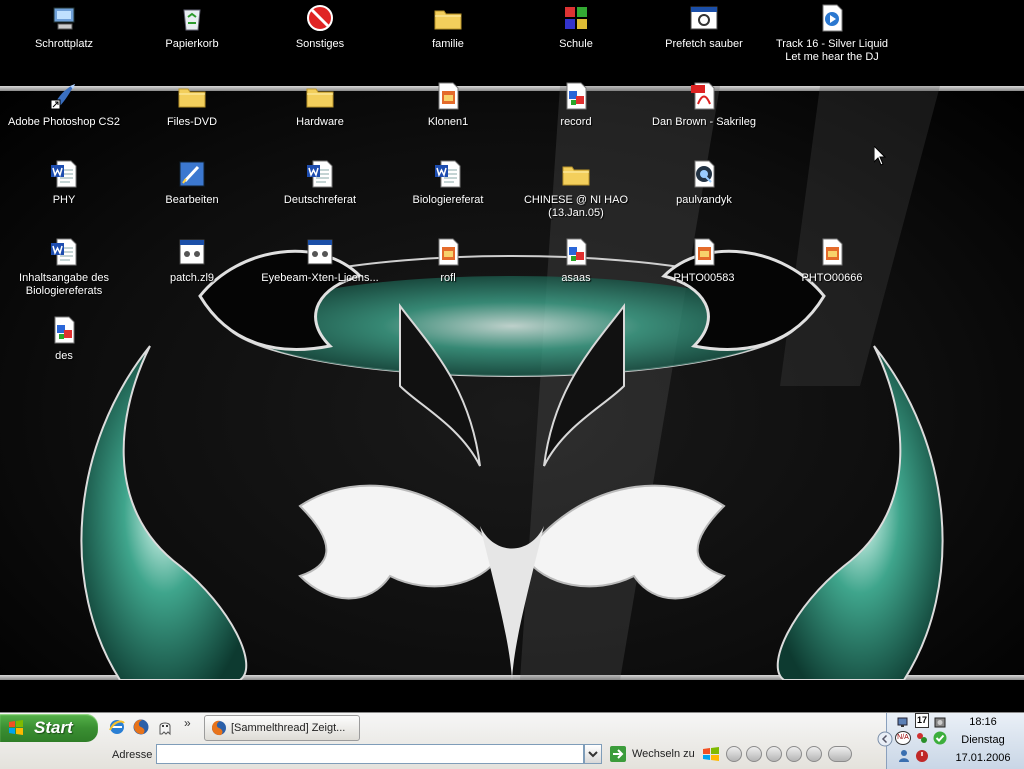 Image resolution: width=1024 pixels, height=769 pixels. Describe the element at coordinates (448, 200) in the screenshot. I see `desktop-icon-label: Biologiereferat` at that location.